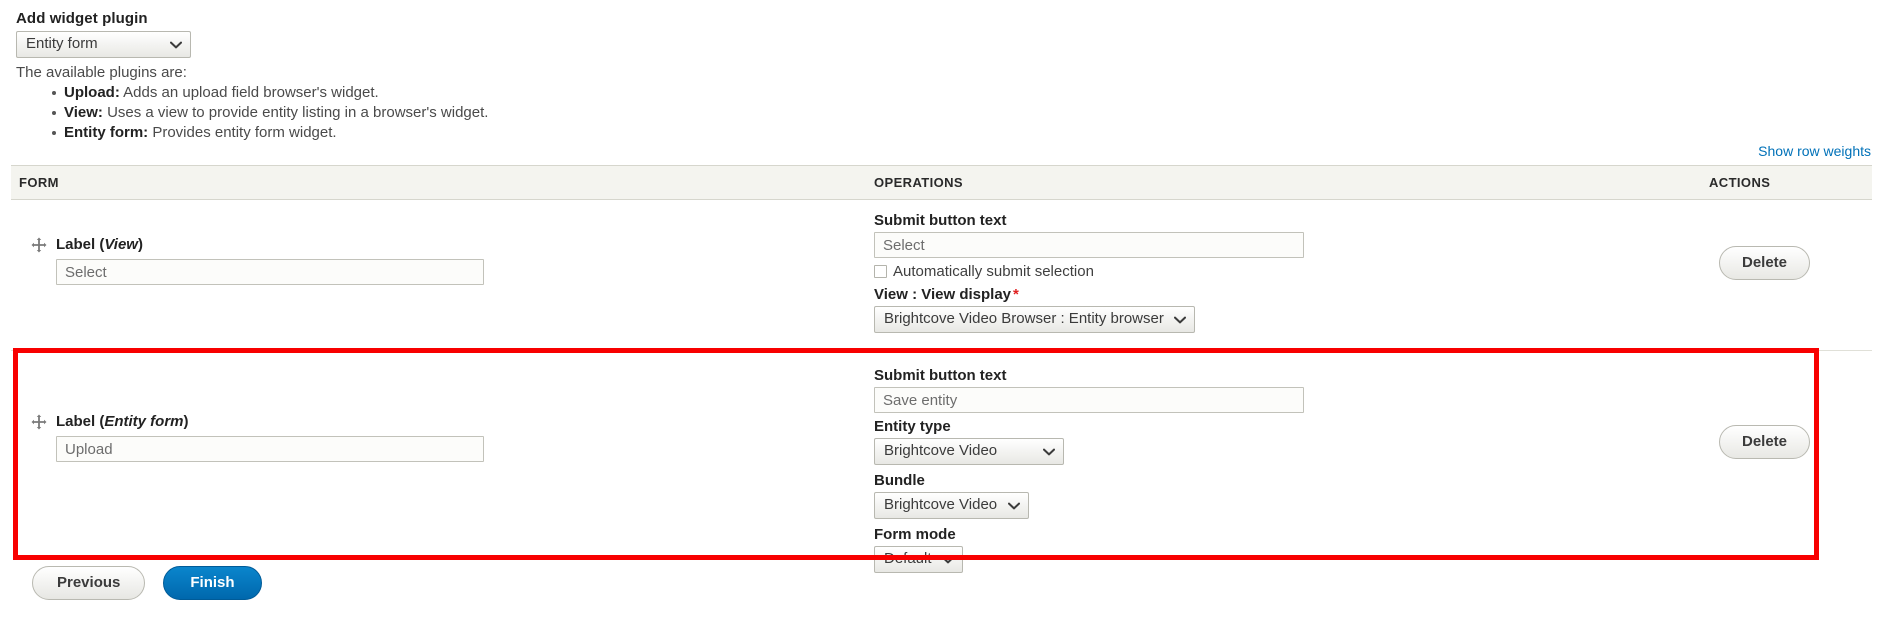  What do you see at coordinates (880, 271) in the screenshot?
I see `auto-submit-checkbox` at bounding box center [880, 271].